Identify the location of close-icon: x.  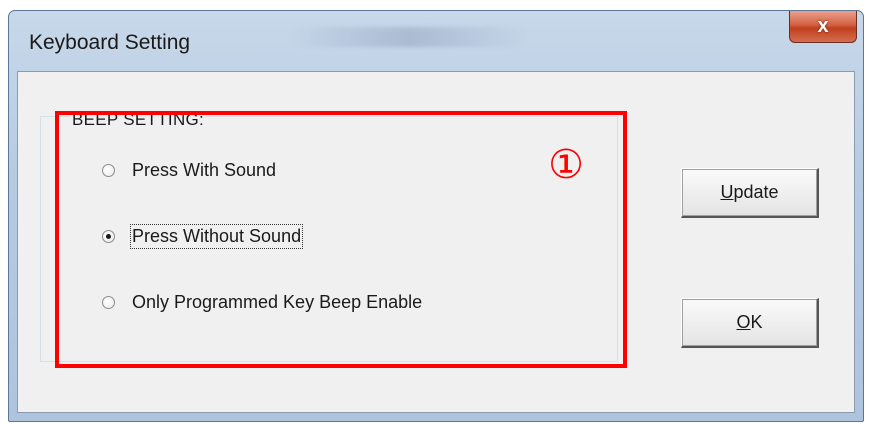
(823, 26).